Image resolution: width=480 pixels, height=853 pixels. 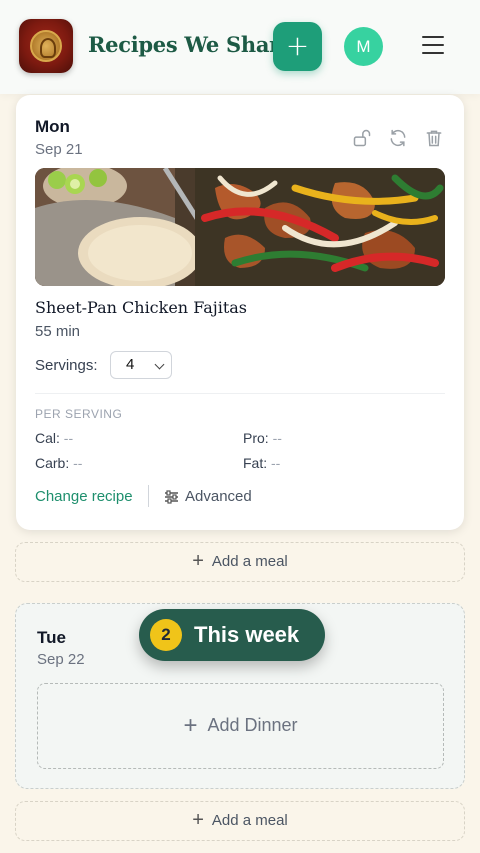 I want to click on advanced-button: Advanced, so click(x=208, y=496).